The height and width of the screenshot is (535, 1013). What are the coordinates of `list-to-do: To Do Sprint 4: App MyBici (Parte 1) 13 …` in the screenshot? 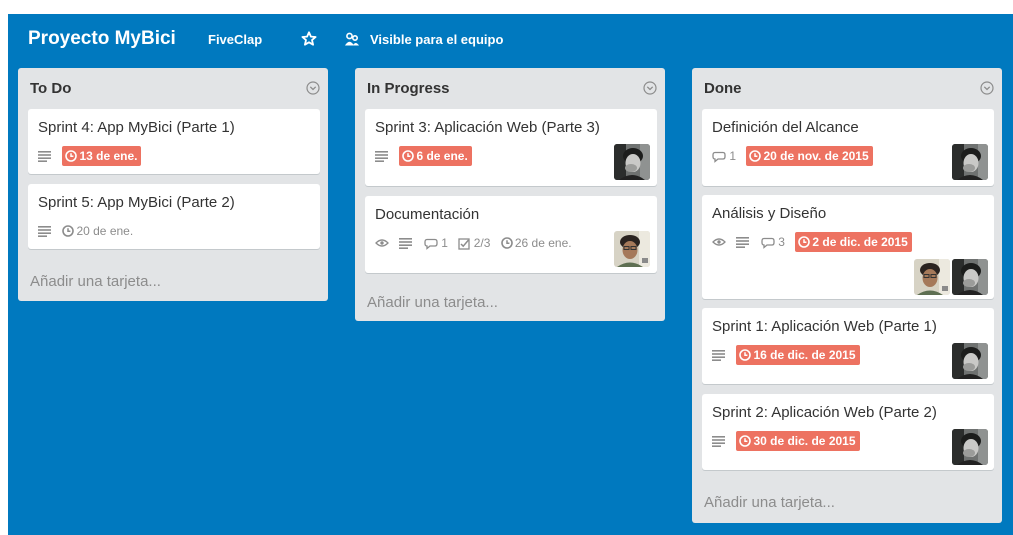 It's located at (173, 184).